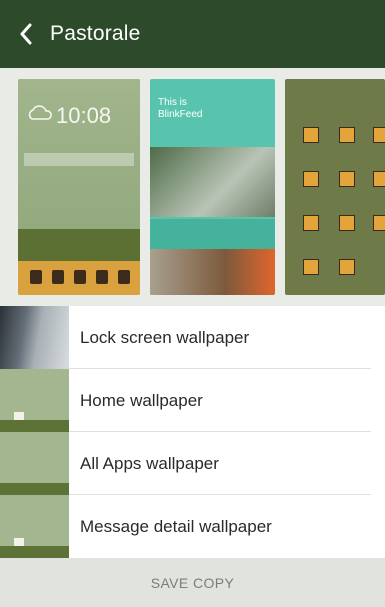 This screenshot has height=607, width=385. What do you see at coordinates (180, 114) in the screenshot?
I see `blinkfeed-heading-line2: BlinkFeed` at bounding box center [180, 114].